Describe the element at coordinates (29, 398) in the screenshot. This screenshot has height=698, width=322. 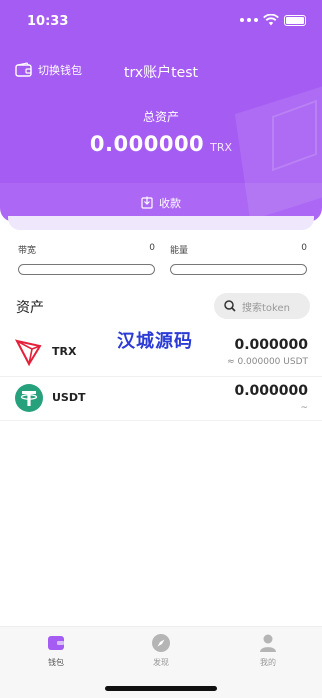
I see `usdt-logo-icon` at that location.